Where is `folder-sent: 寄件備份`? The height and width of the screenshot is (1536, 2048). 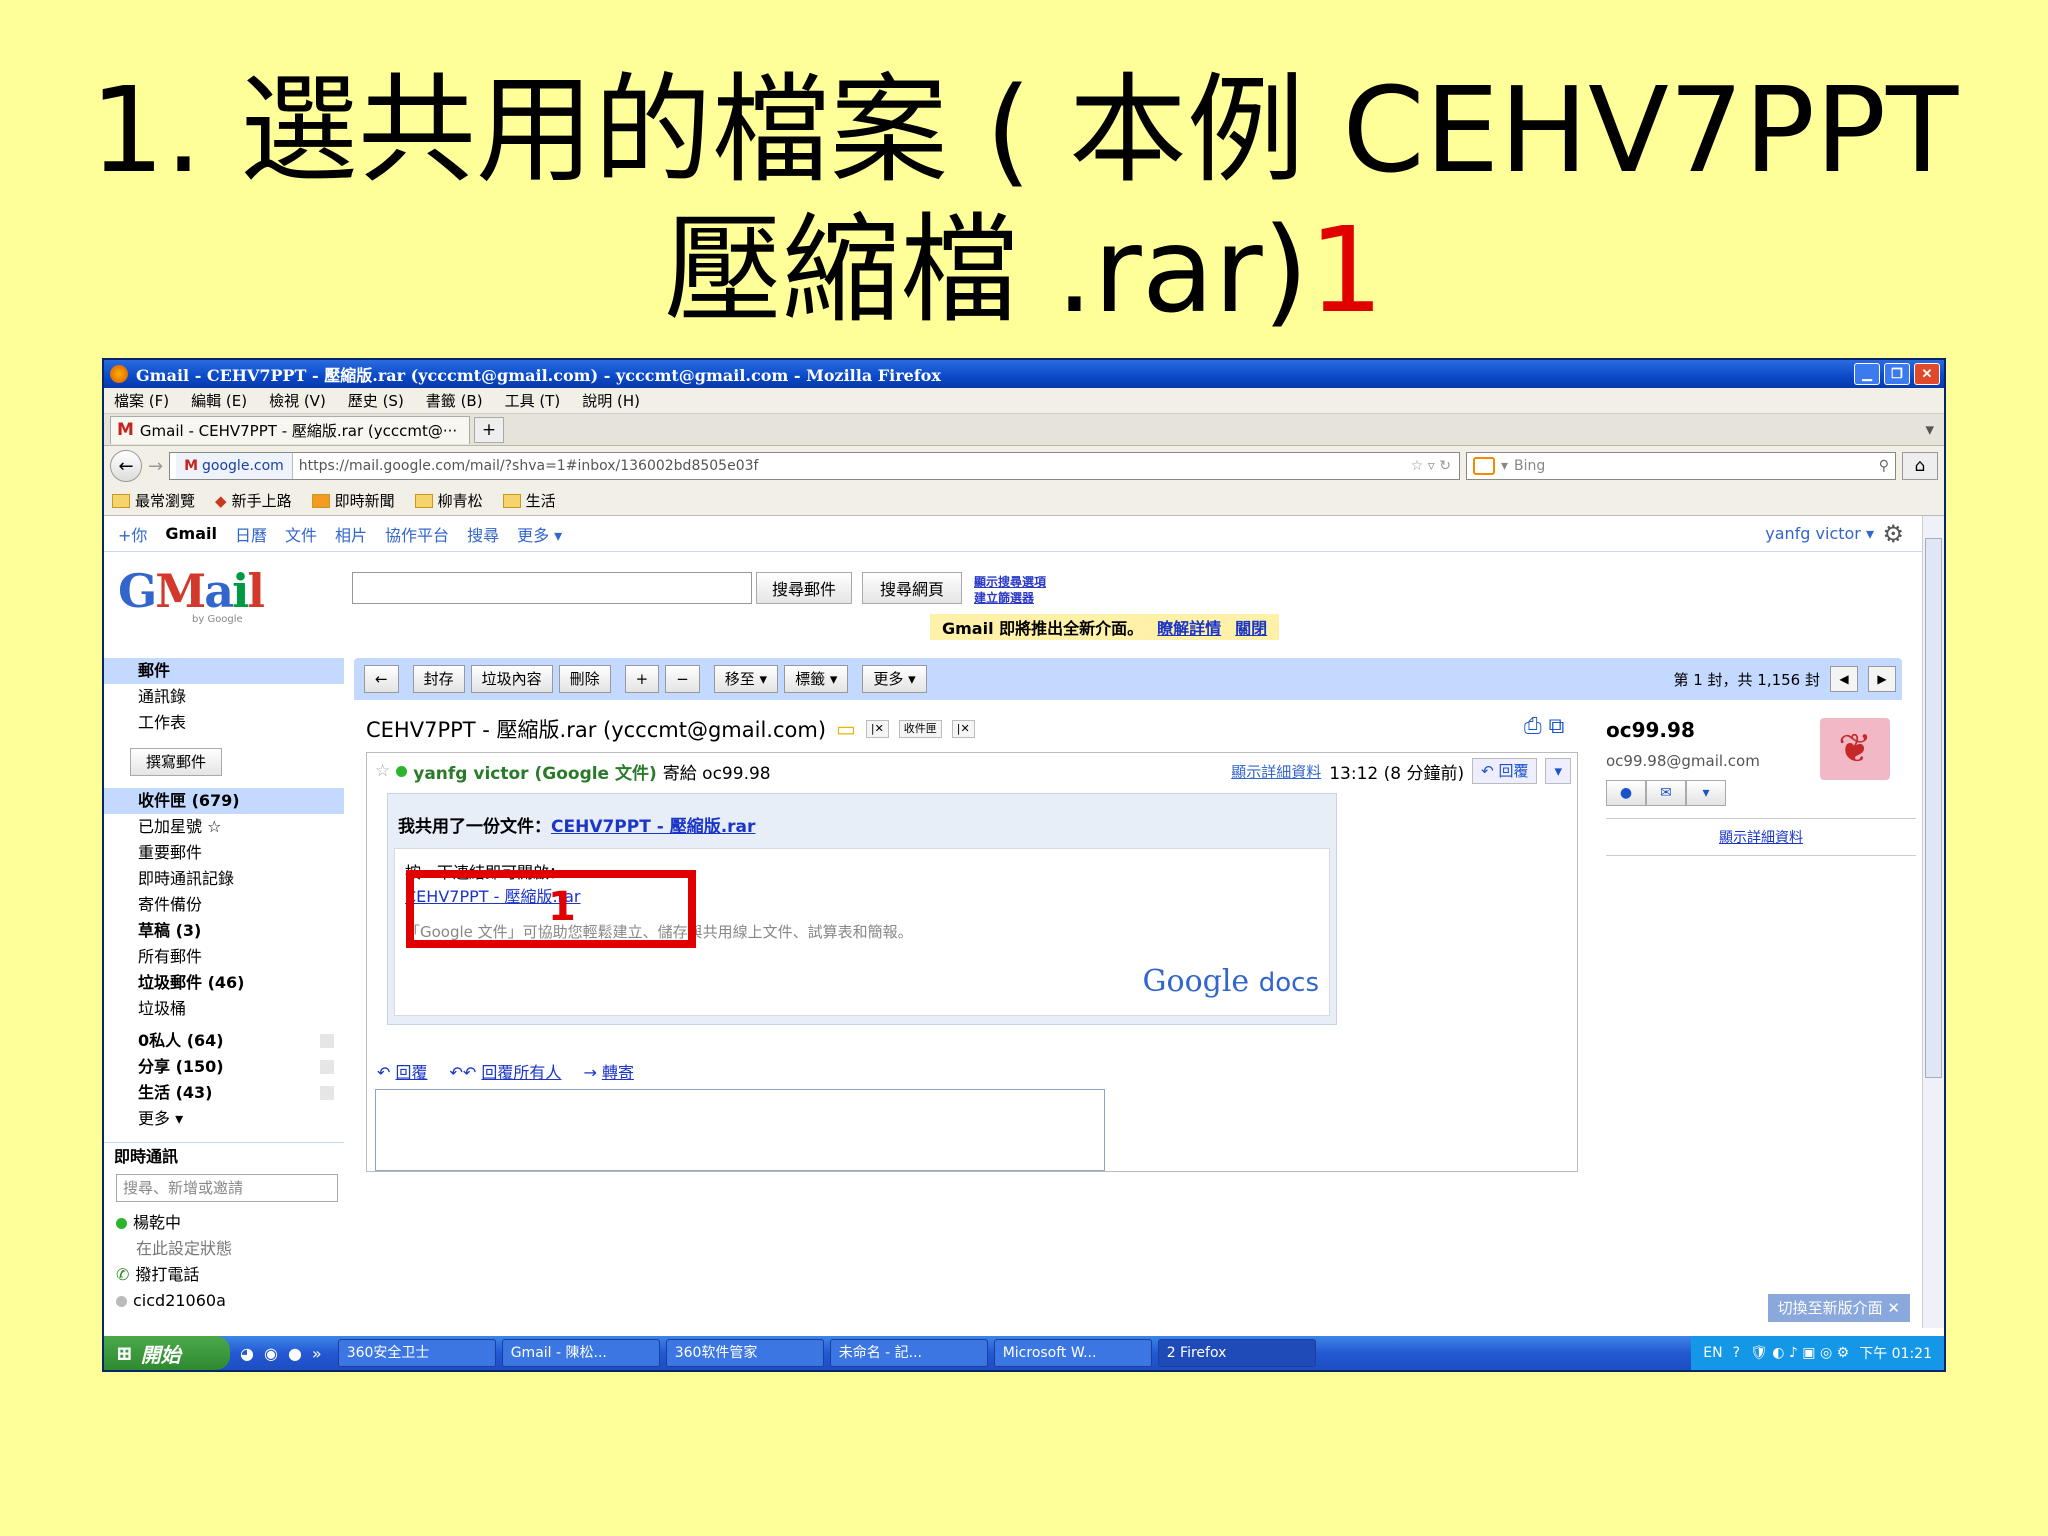
folder-sent: 寄件備份 is located at coordinates (224, 905).